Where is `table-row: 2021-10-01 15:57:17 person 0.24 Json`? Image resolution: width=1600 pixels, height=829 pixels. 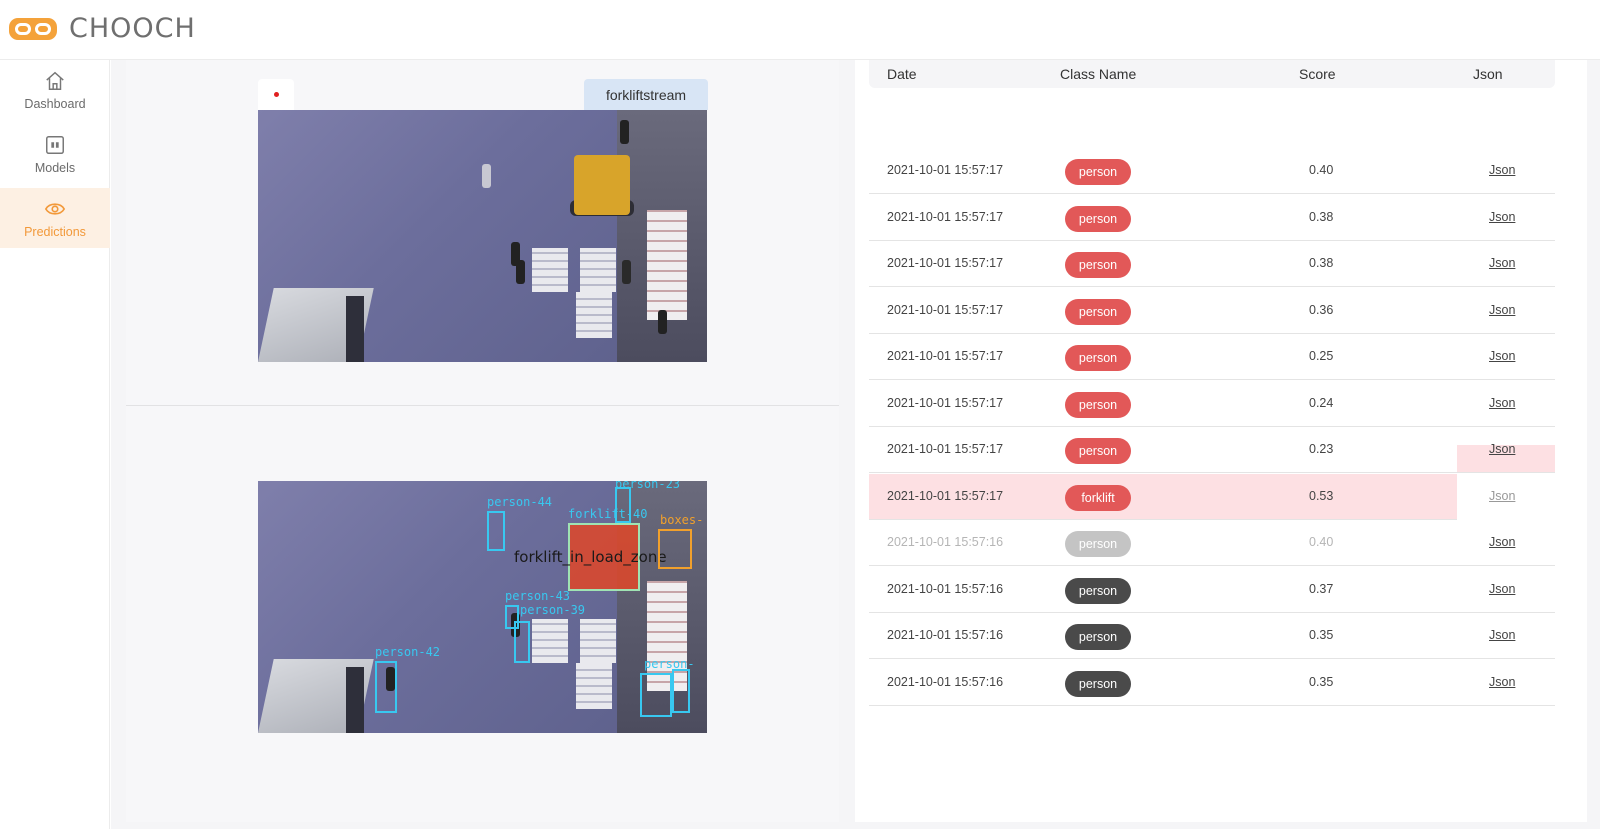
table-row: 2021-10-01 15:57:17 person 0.24 Json is located at coordinates (1212, 404).